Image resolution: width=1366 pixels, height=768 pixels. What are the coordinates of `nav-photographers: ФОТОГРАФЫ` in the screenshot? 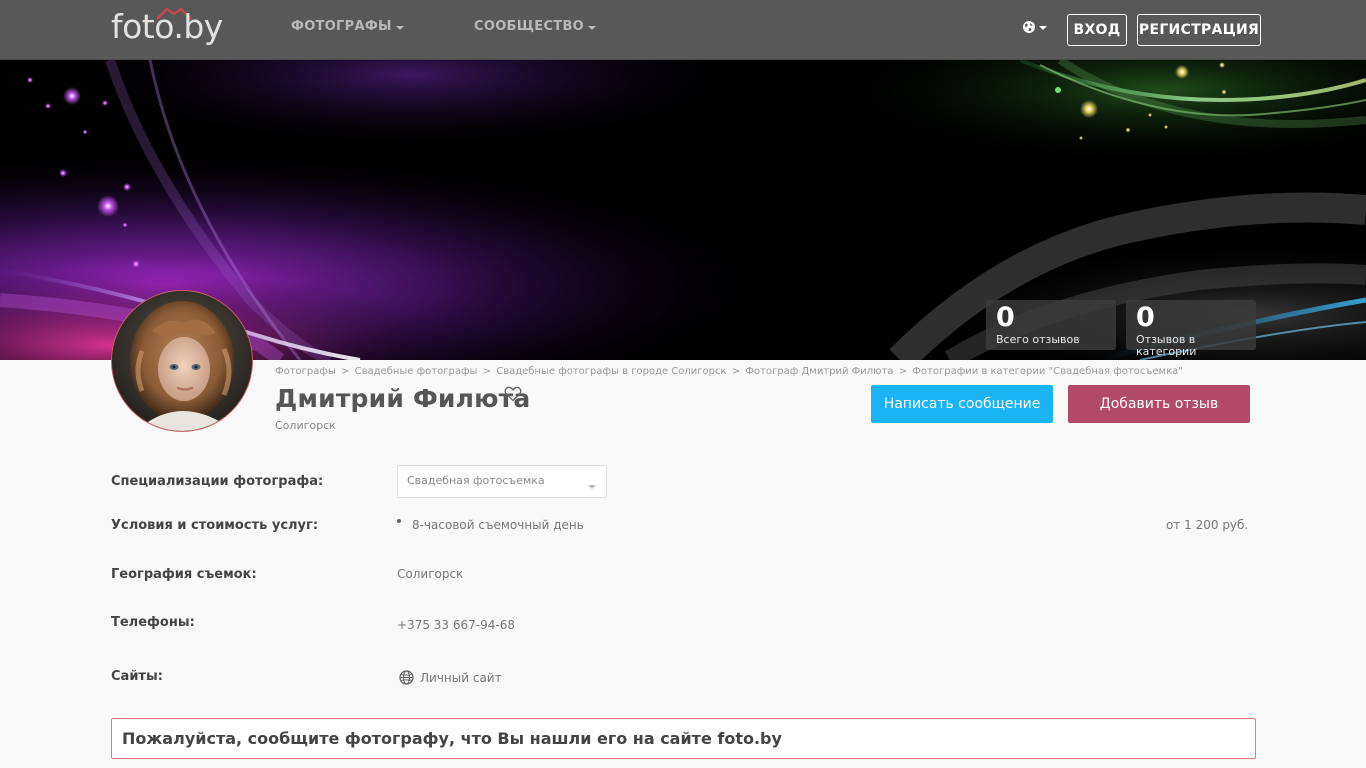 It's located at (347, 26).